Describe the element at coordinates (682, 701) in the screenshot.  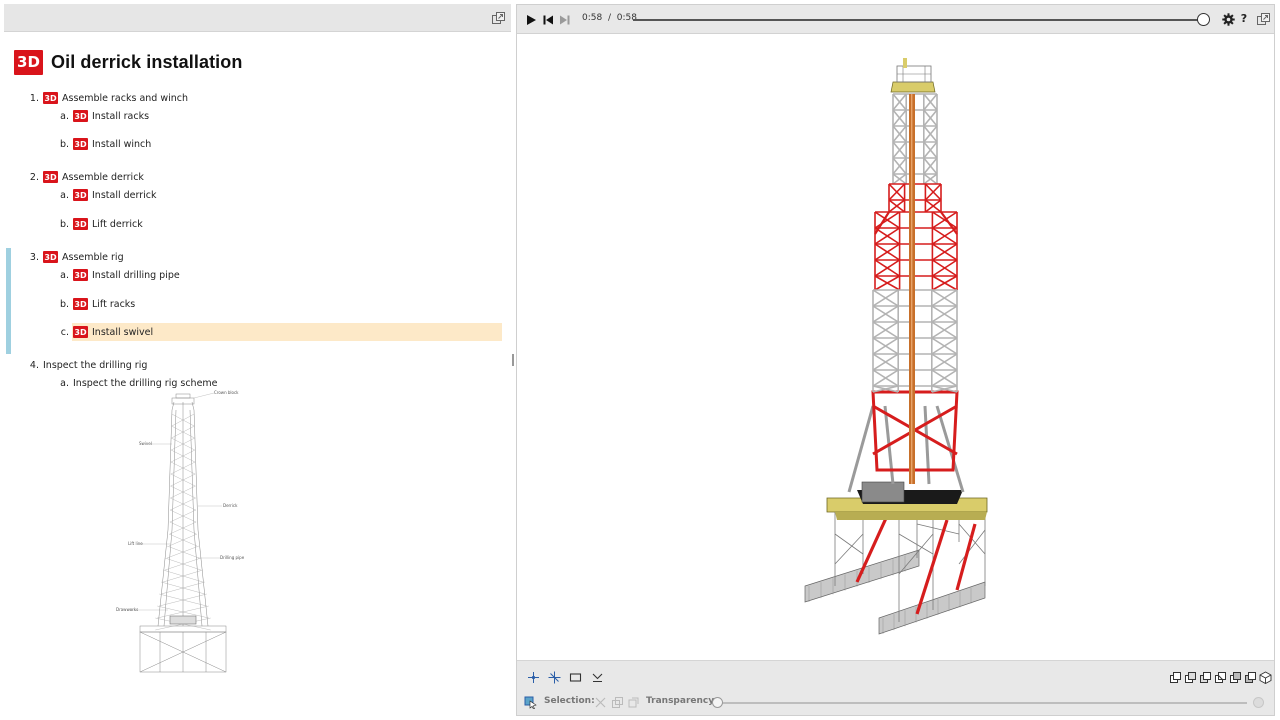
I see `transparency-label: Transparency:` at that location.